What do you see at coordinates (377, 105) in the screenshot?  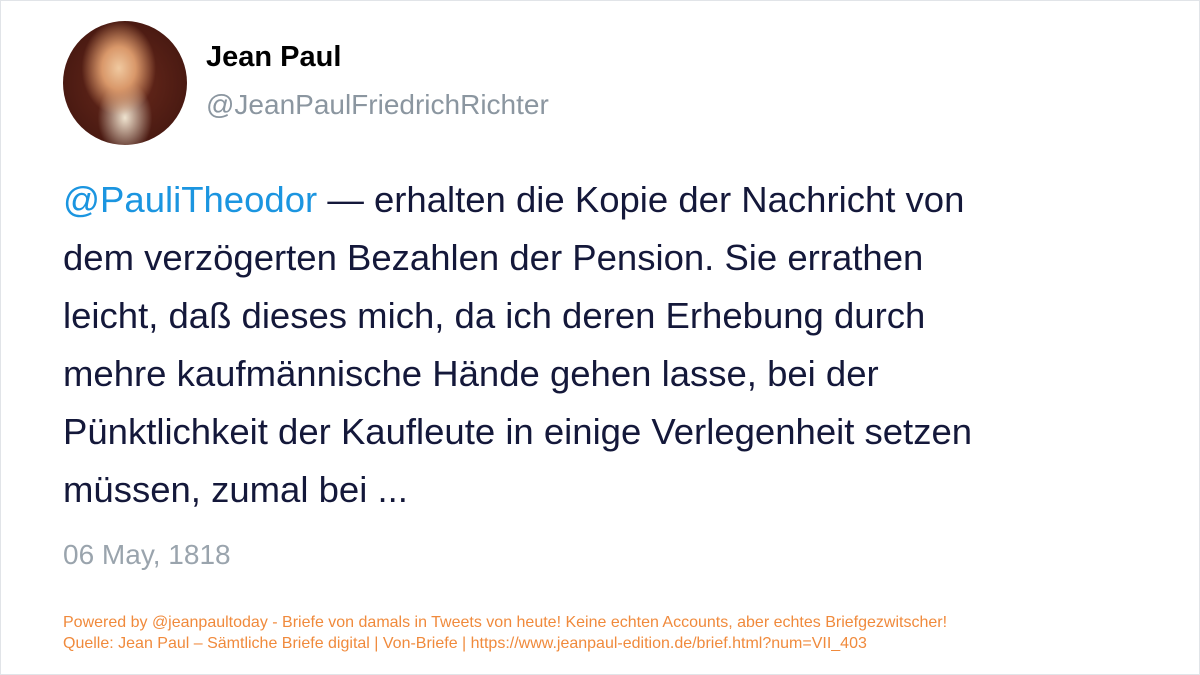 I see `author-handle: @JeanPaulFriedrichRichter` at bounding box center [377, 105].